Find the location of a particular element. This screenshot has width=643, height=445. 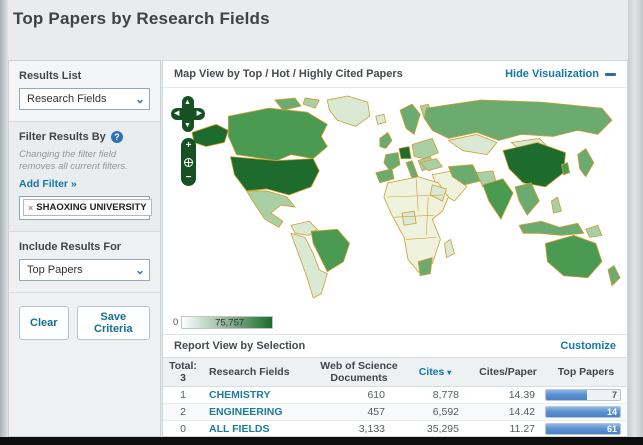

col-top-papers: Top Papers is located at coordinates (586, 371).